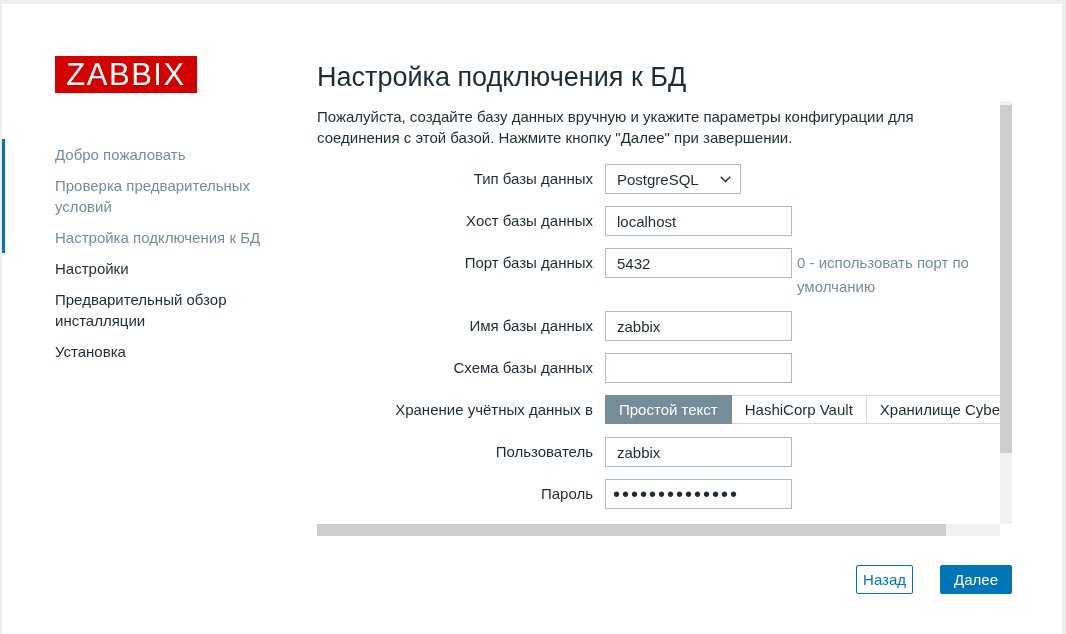 This screenshot has height=634, width=1066. What do you see at coordinates (698, 368) in the screenshot?
I see `input-field` at bounding box center [698, 368].